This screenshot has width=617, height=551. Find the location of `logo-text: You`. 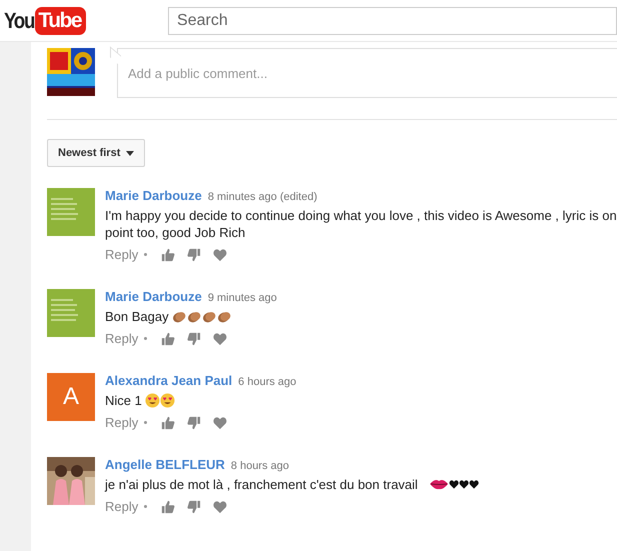

logo-text: You is located at coordinates (19, 21).